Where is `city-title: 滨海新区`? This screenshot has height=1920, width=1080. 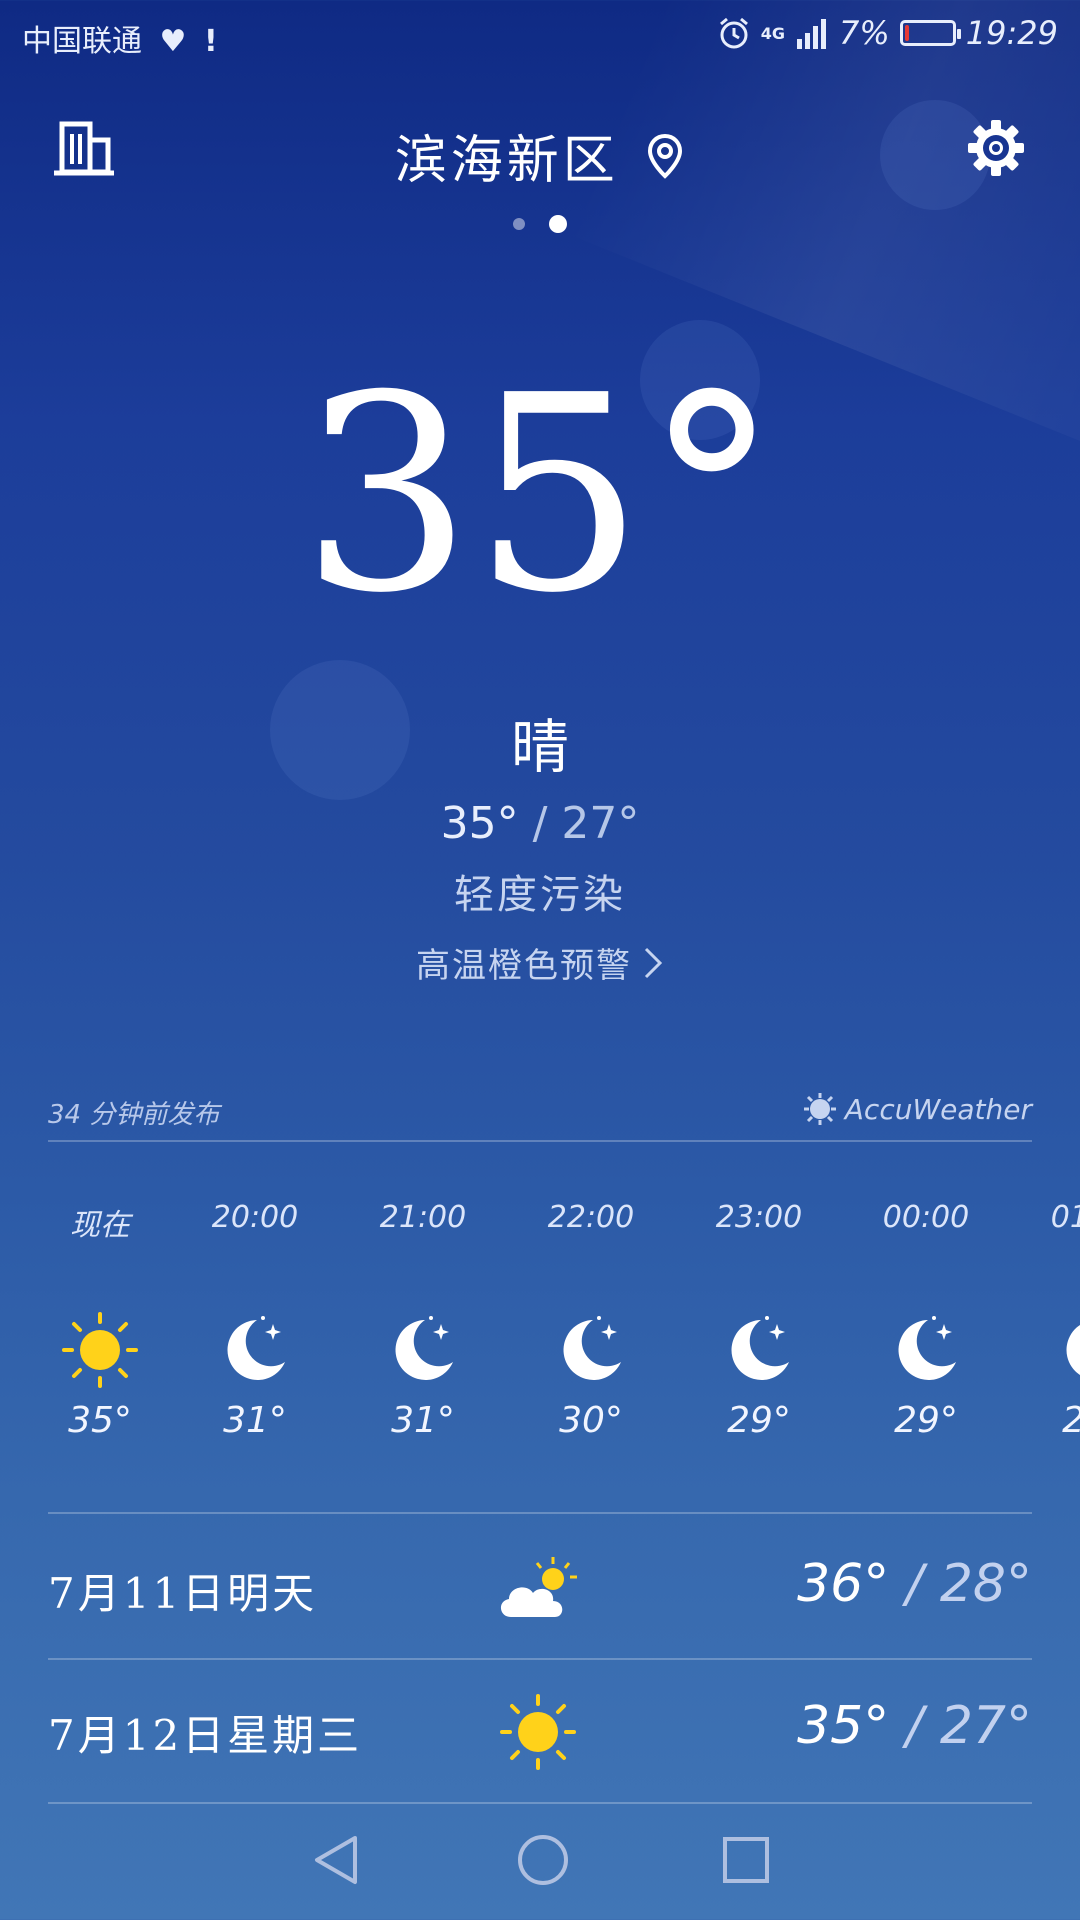 city-title: 滨海新区 is located at coordinates (540, 155).